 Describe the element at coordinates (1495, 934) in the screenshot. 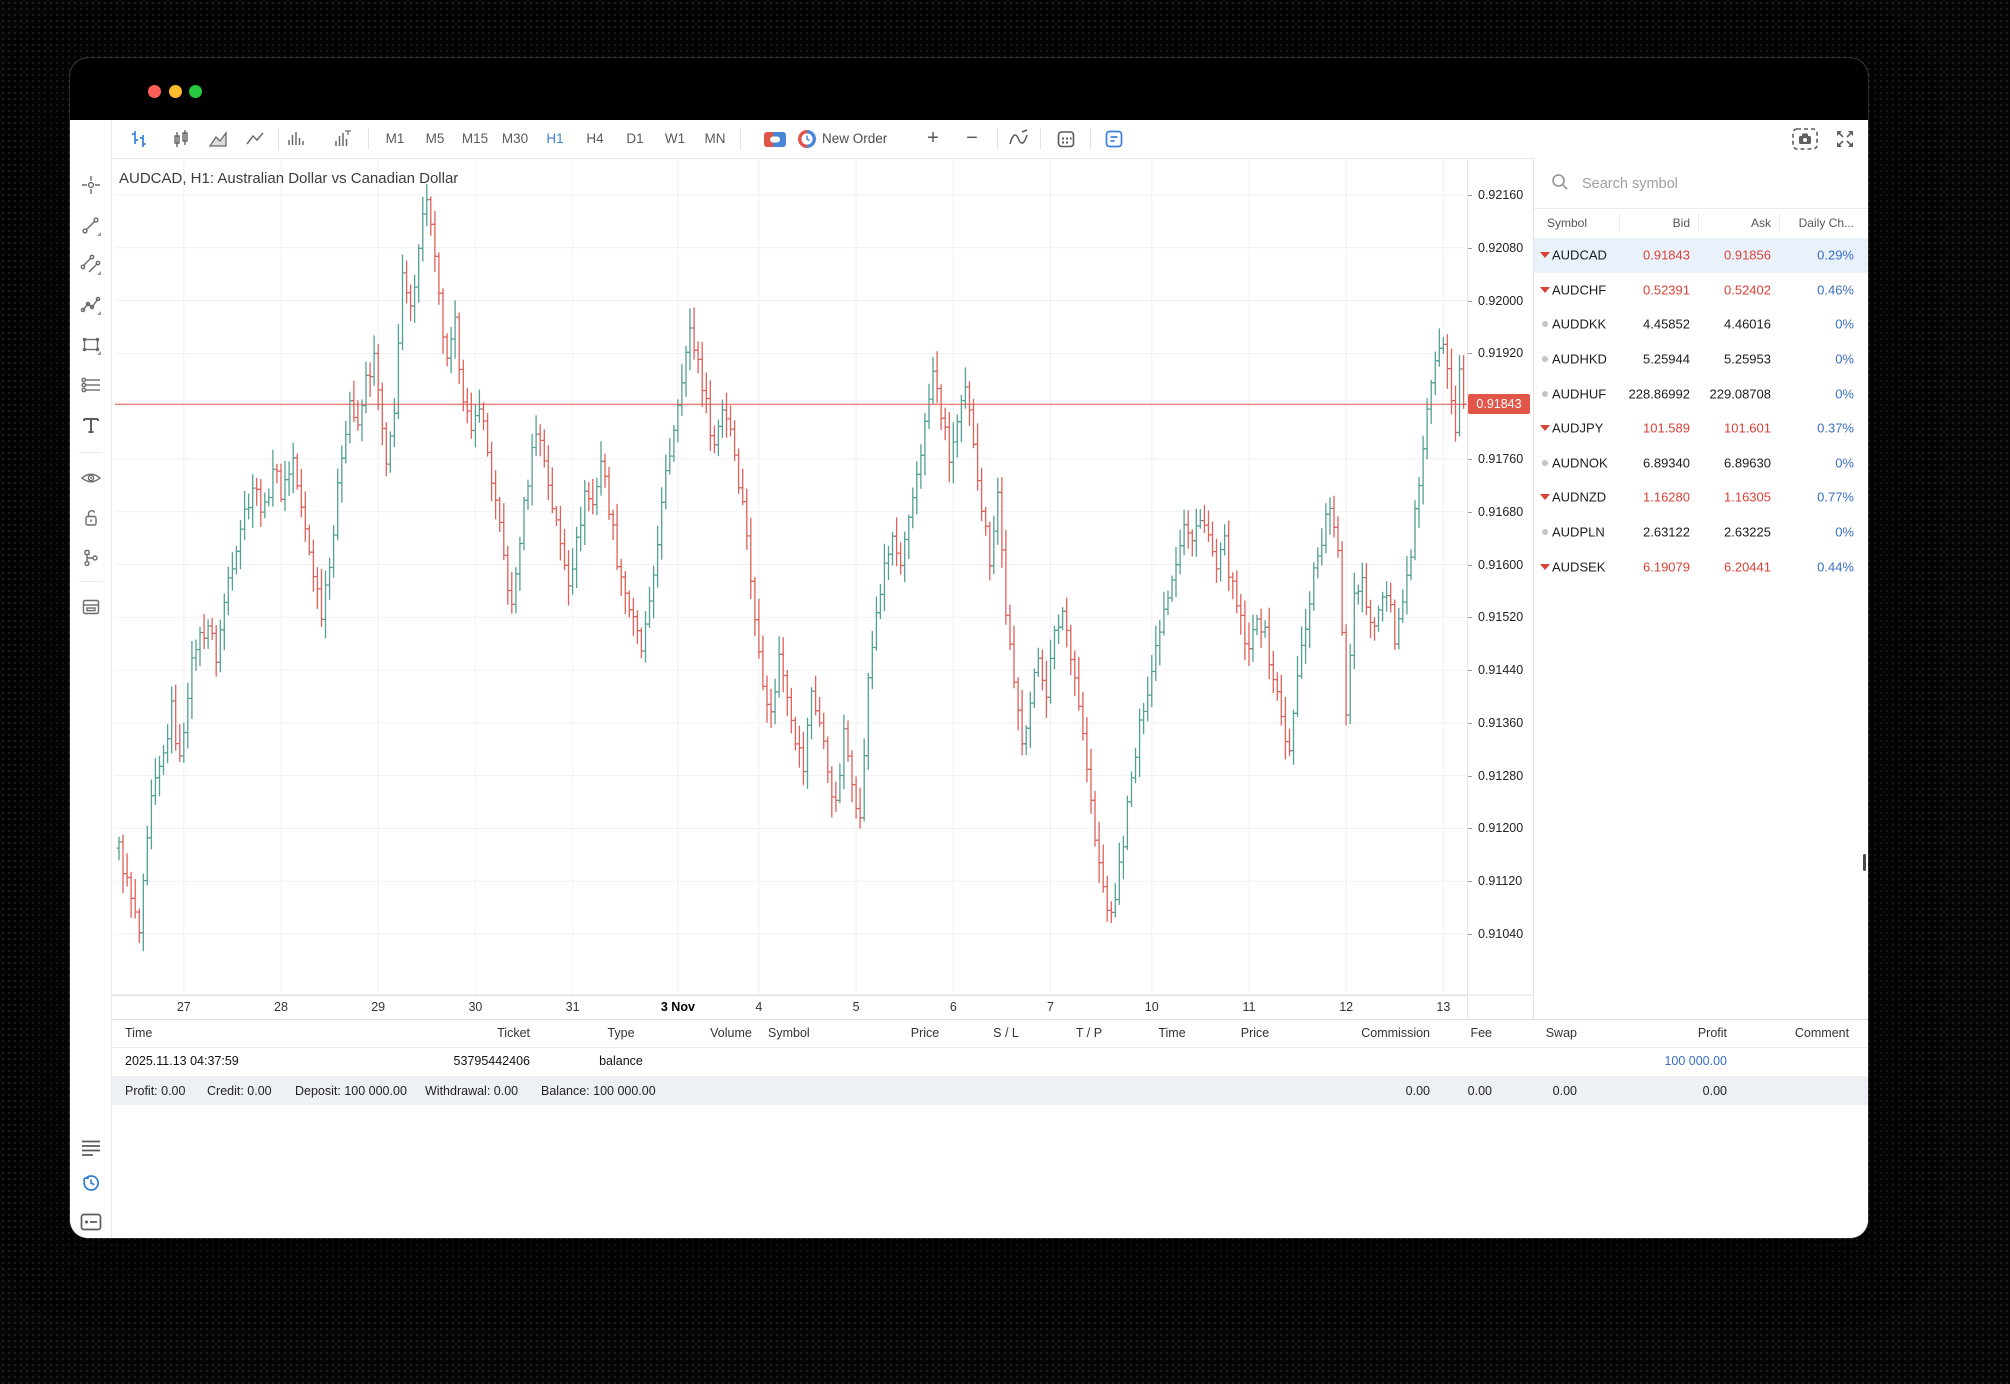

I see `price-axis-label: 0.91040` at that location.